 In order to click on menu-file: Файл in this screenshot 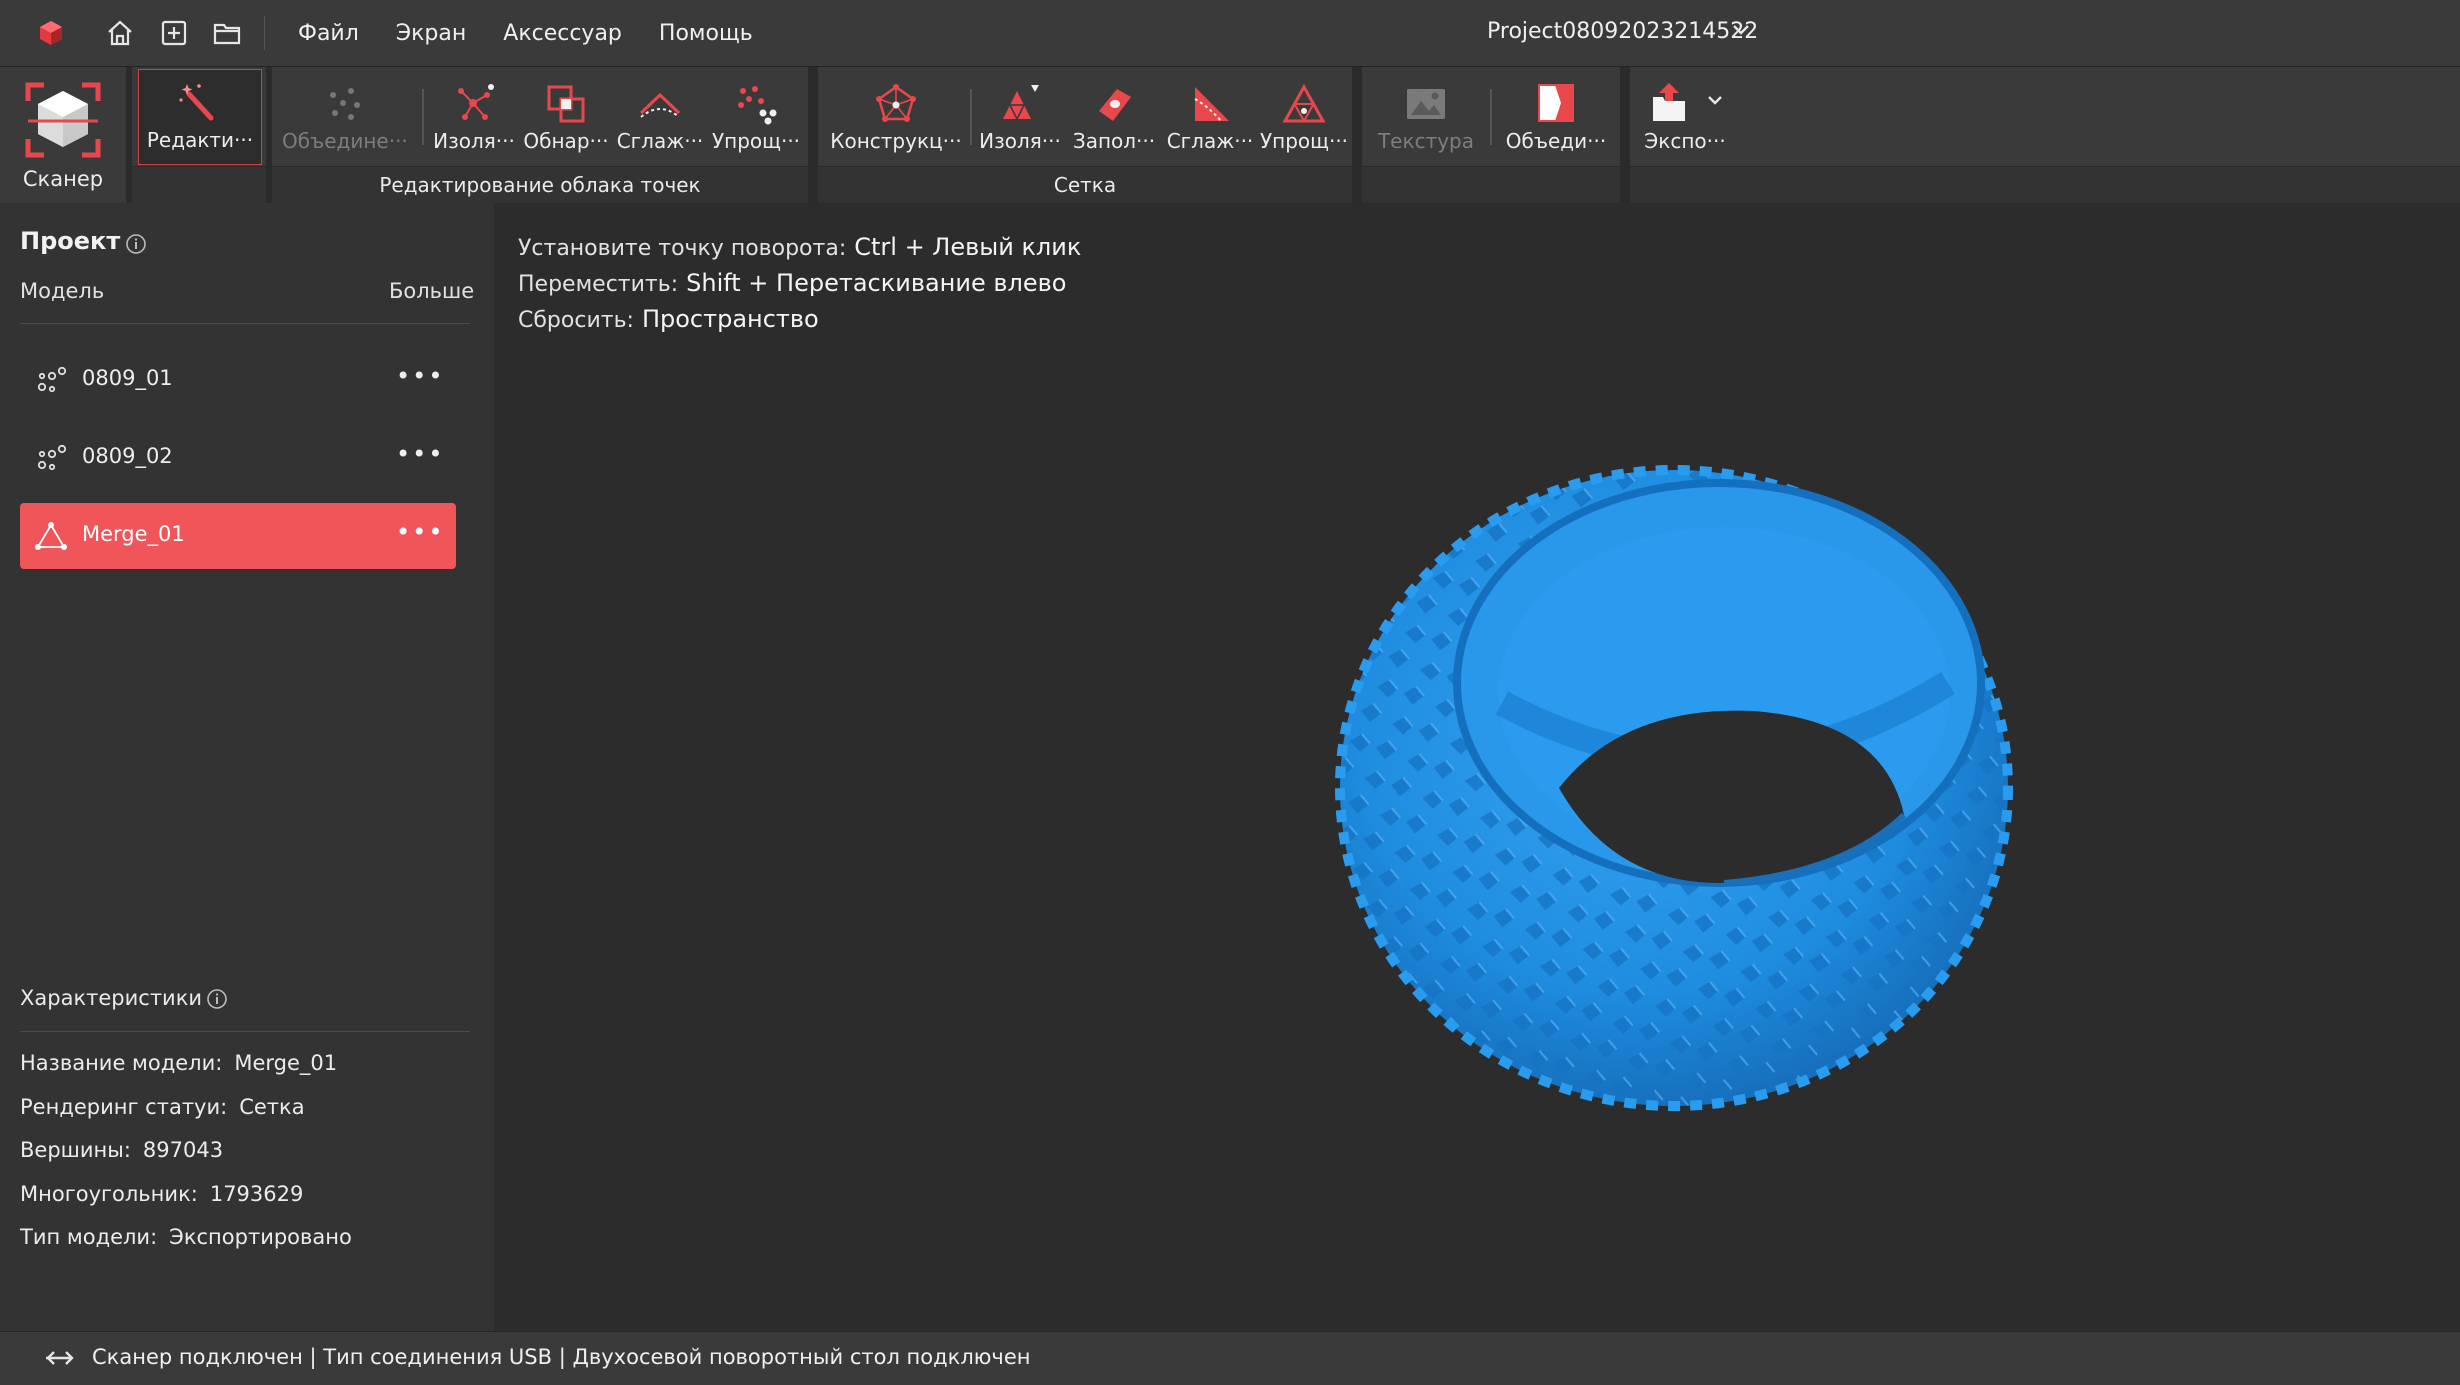, I will do `click(328, 33)`.